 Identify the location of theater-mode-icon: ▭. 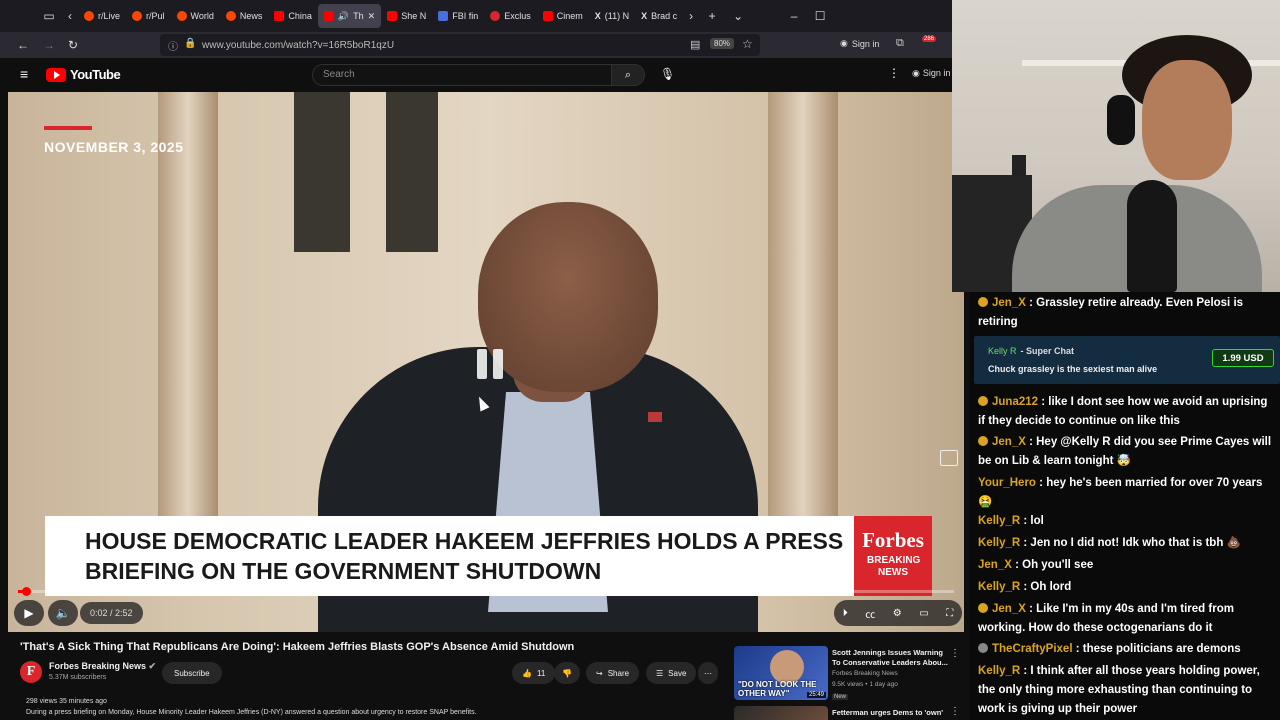
(923, 613).